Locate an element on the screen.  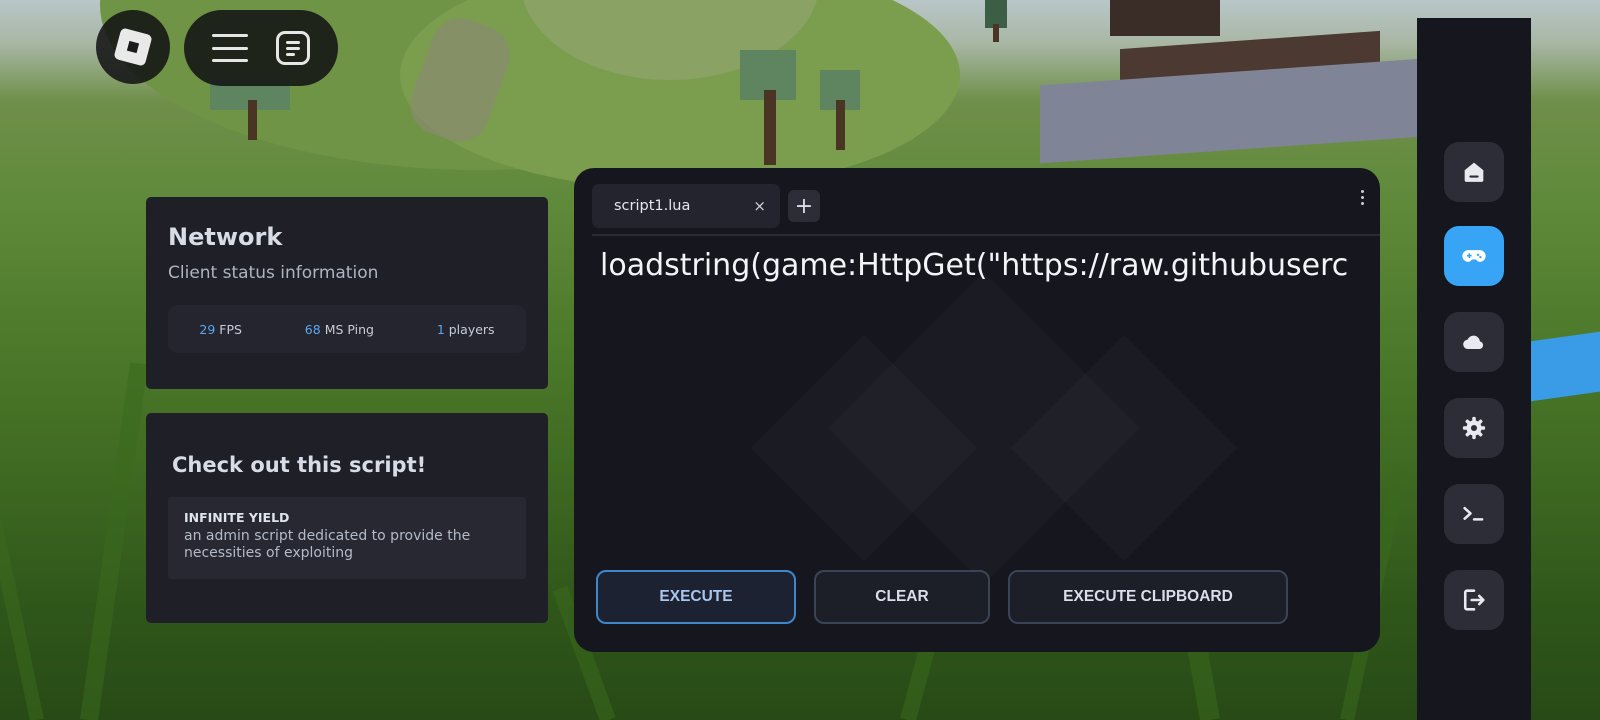
logout-icon is located at coordinates (1474, 600).